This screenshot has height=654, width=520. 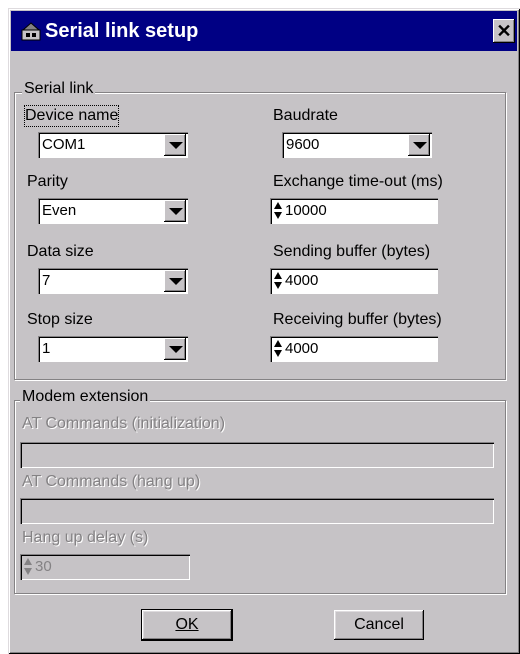 What do you see at coordinates (302, 280) in the screenshot?
I see `sending-buffer-value: 4000` at bounding box center [302, 280].